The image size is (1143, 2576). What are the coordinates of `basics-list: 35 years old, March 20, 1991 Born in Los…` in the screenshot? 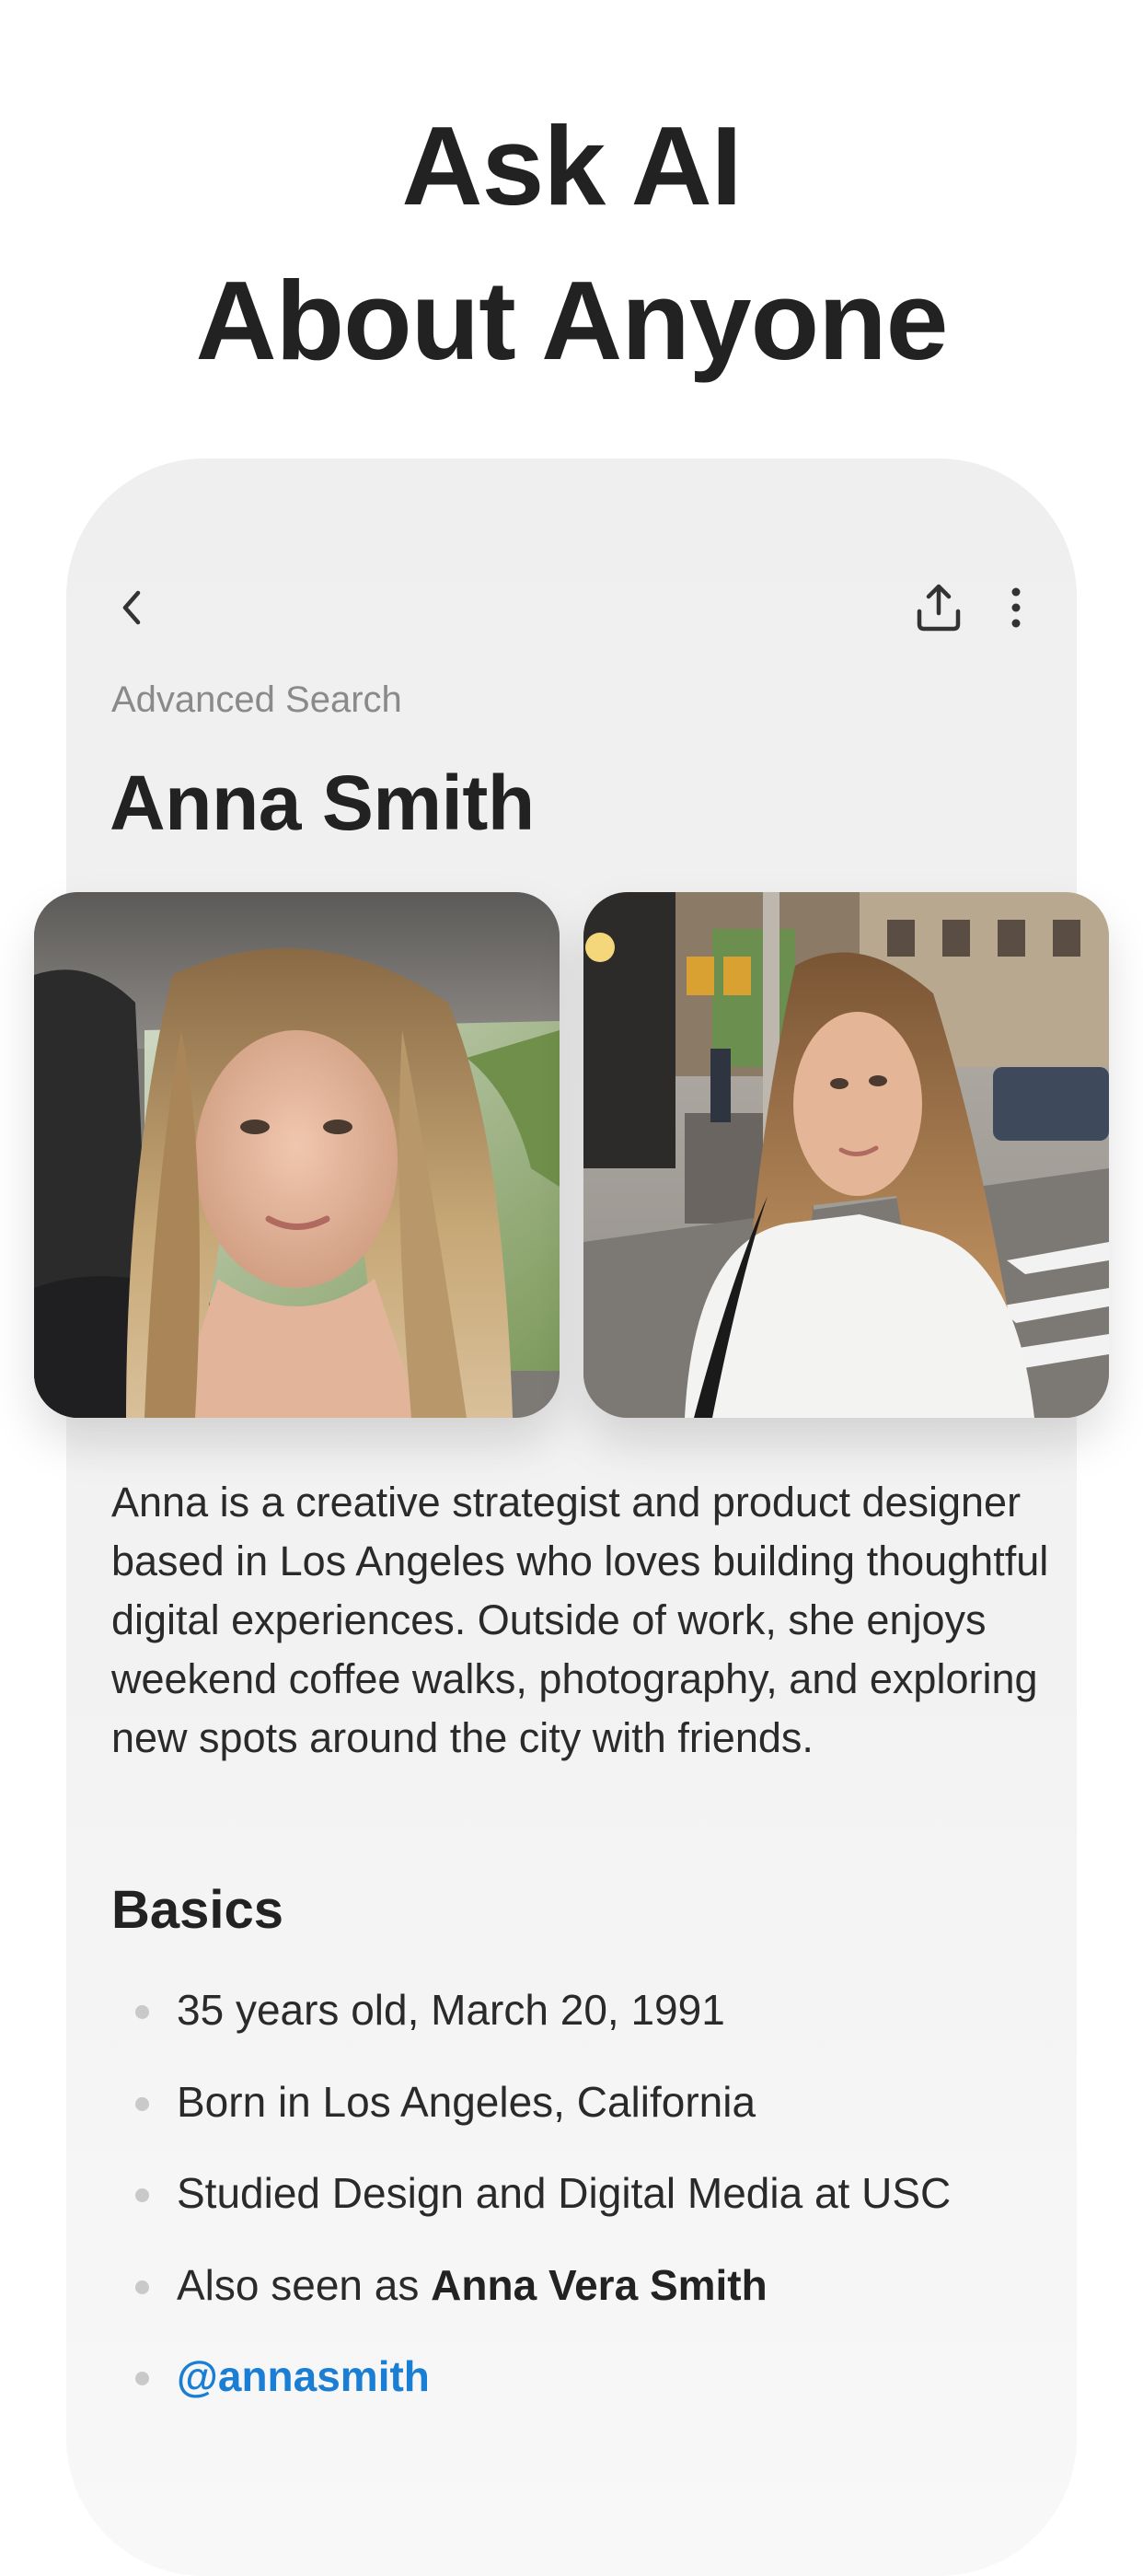 It's located at (580, 2194).